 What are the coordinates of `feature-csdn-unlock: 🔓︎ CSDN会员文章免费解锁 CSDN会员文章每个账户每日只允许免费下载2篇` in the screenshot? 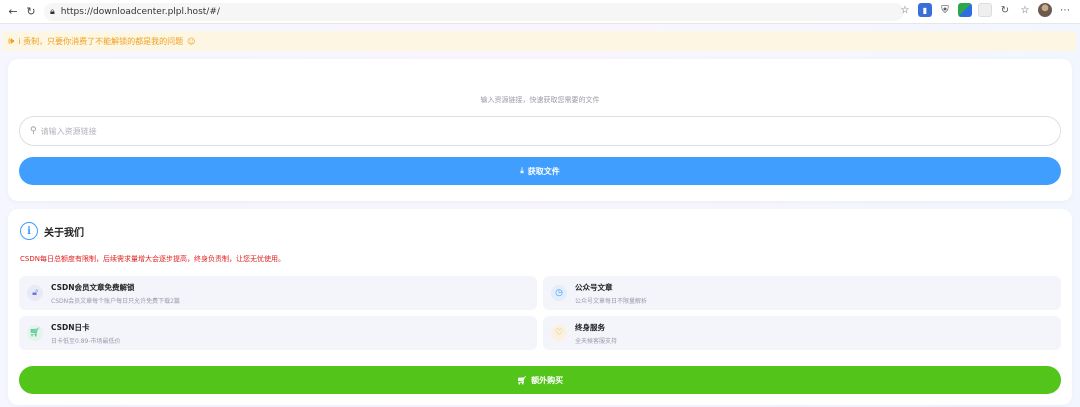 It's located at (278, 293).